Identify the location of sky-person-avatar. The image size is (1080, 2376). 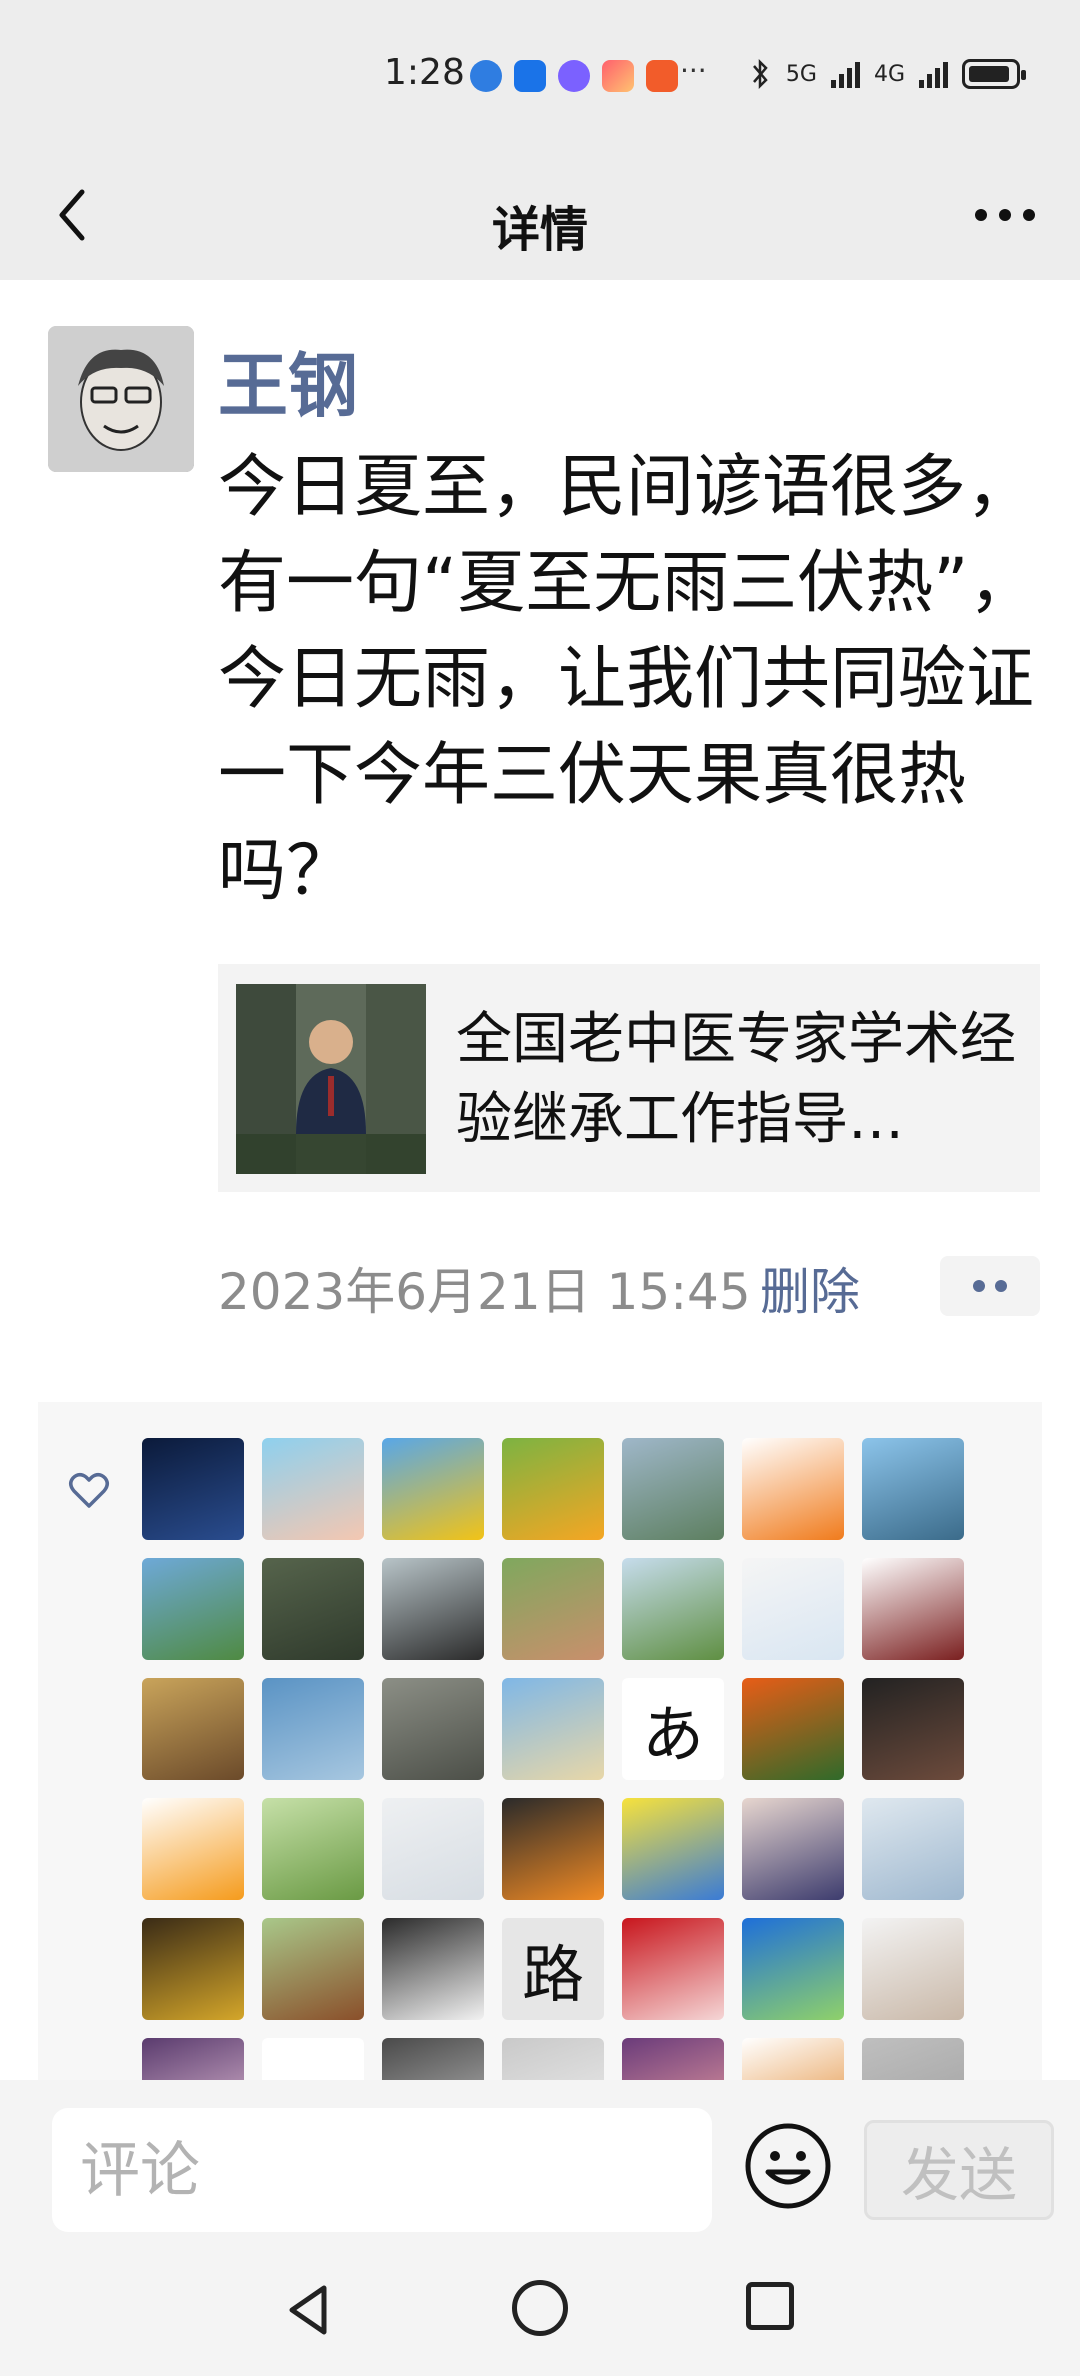
(313, 1729).